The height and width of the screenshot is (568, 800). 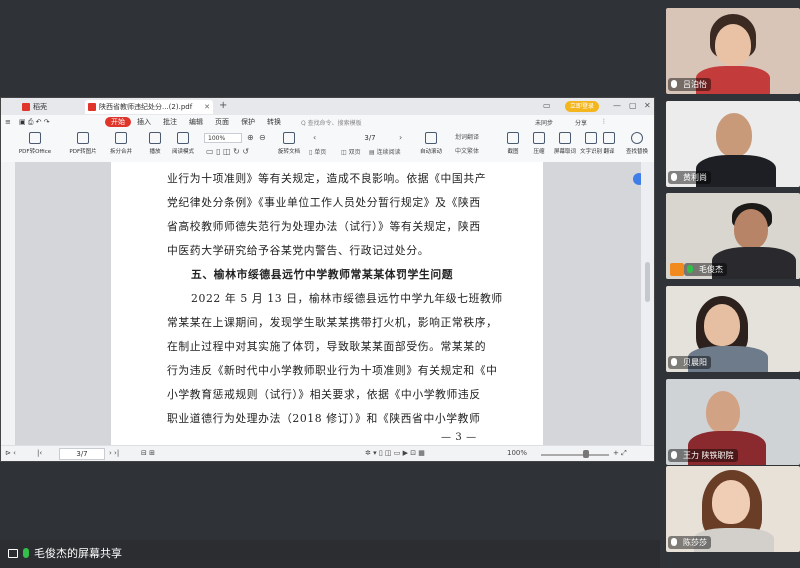 What do you see at coordinates (330, 554) in the screenshot?
I see `meeting-bottom-bar: 毛俊杰的屏幕共享` at bounding box center [330, 554].